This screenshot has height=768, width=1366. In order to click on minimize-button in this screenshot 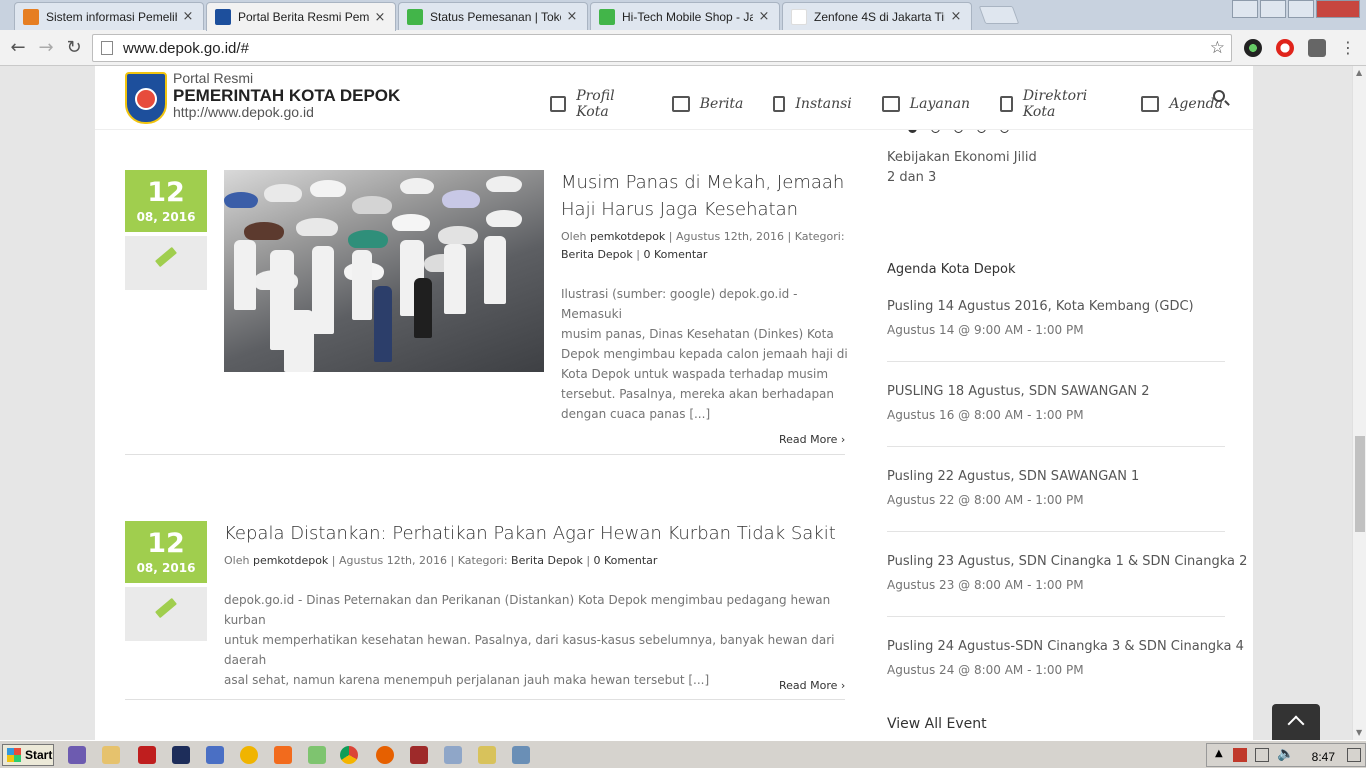, I will do `click(1273, 9)`.